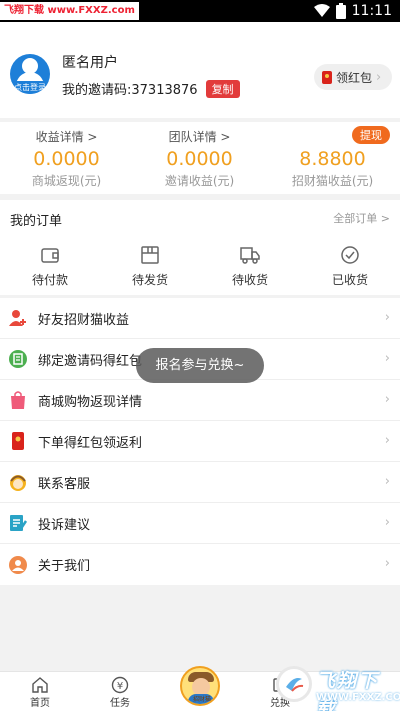  I want to click on earnings-title: 团队详情 >, so click(199, 136).